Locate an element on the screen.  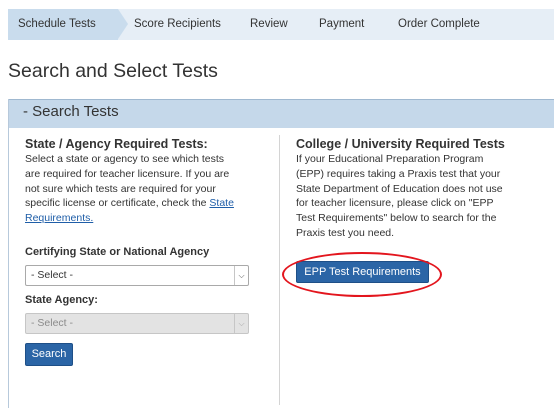
state-agency-select: - Select - ⌵ is located at coordinates (137, 323).